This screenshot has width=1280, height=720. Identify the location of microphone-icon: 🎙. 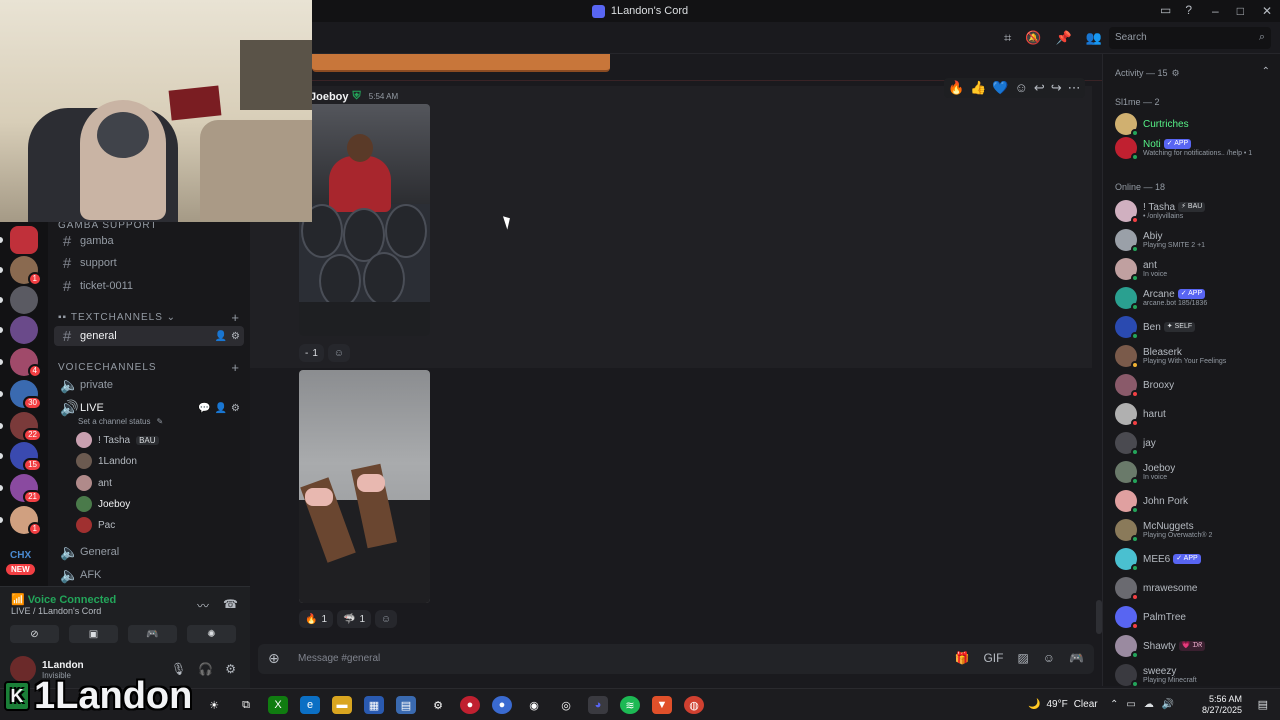
(178, 669).